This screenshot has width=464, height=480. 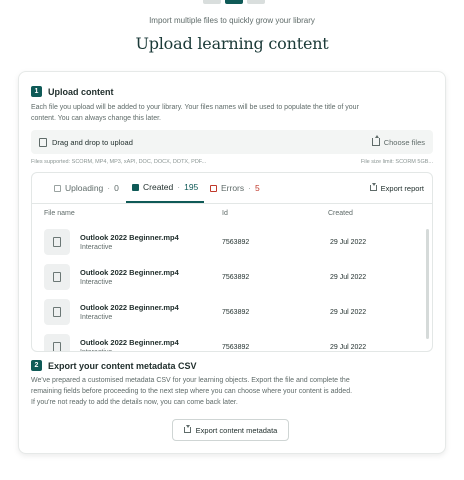 I want to click on export-section-header: 2 Export your content metadata CSV, so click(x=114, y=365).